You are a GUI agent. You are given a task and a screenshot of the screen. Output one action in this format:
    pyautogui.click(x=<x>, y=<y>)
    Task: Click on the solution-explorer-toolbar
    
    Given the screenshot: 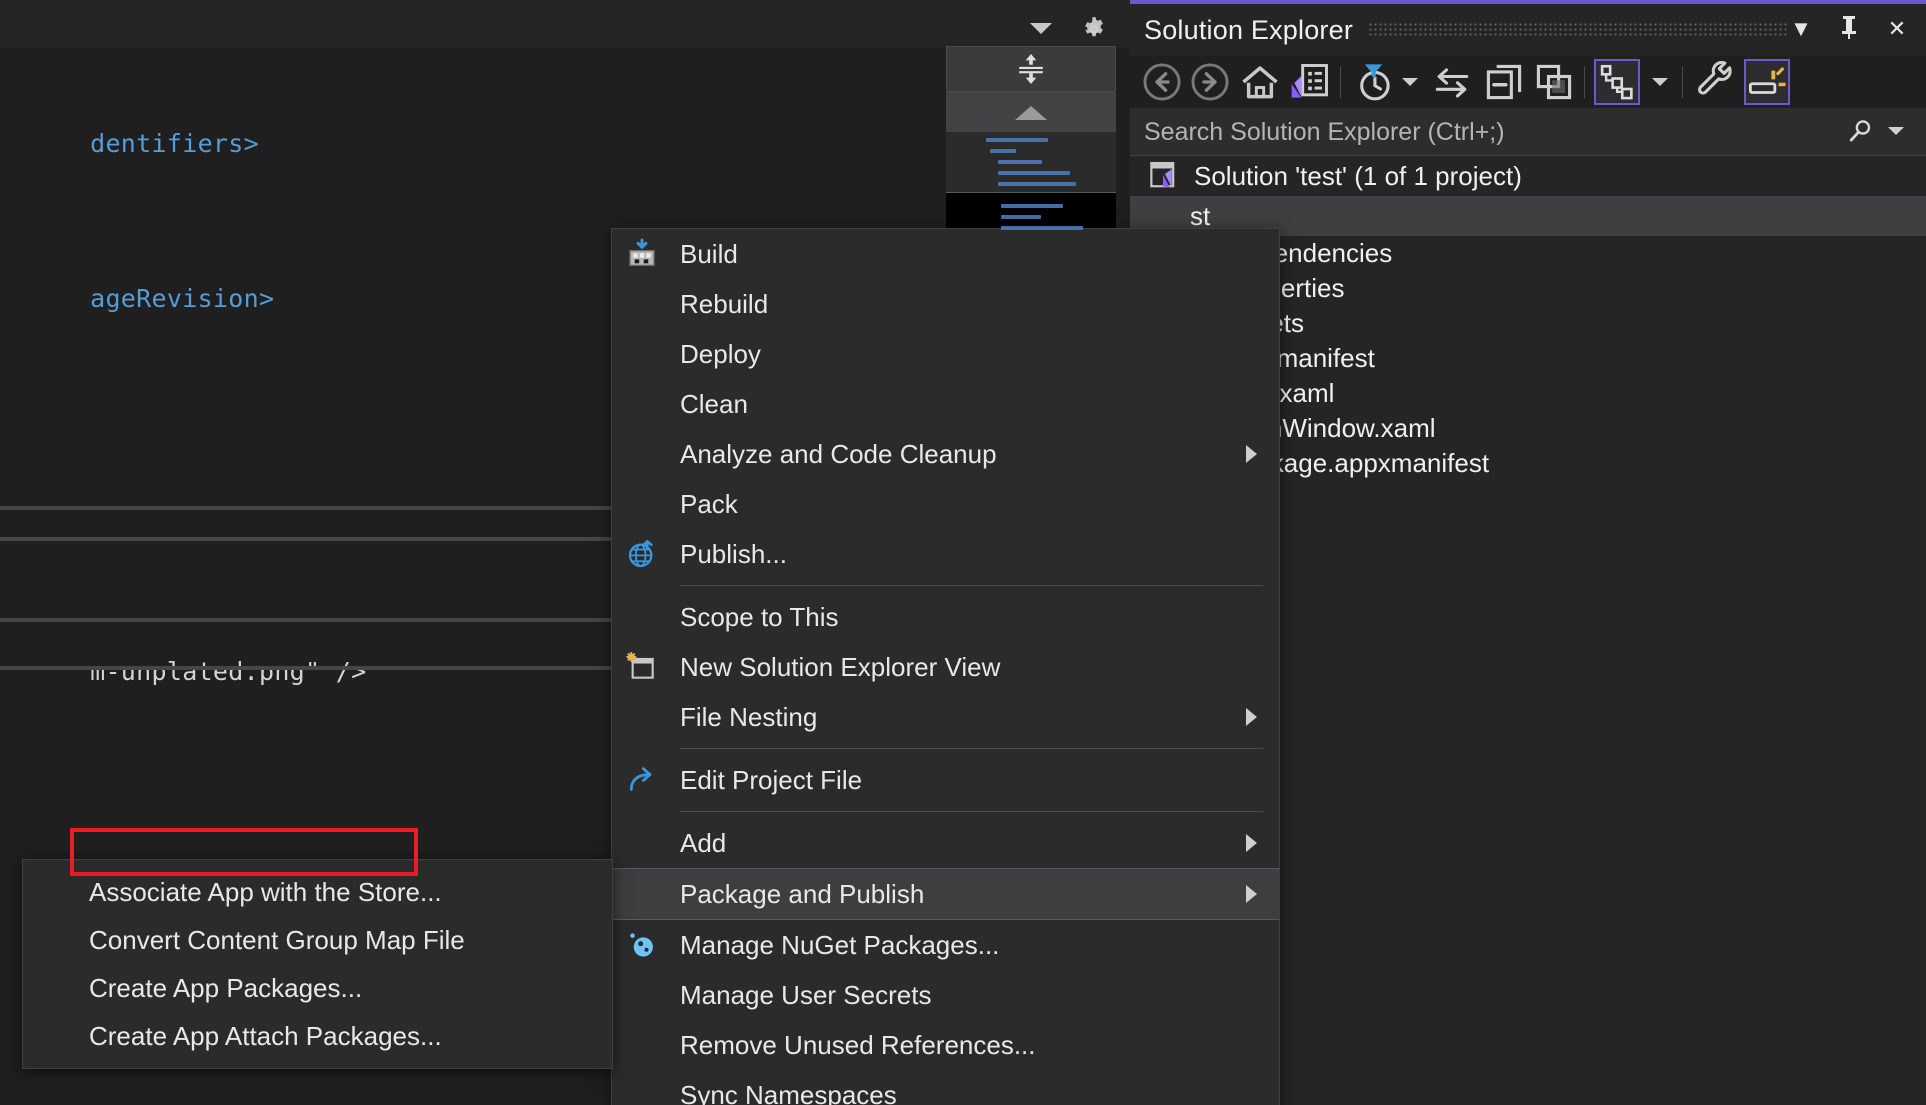 What is the action you would take?
    pyautogui.click(x=1528, y=82)
    